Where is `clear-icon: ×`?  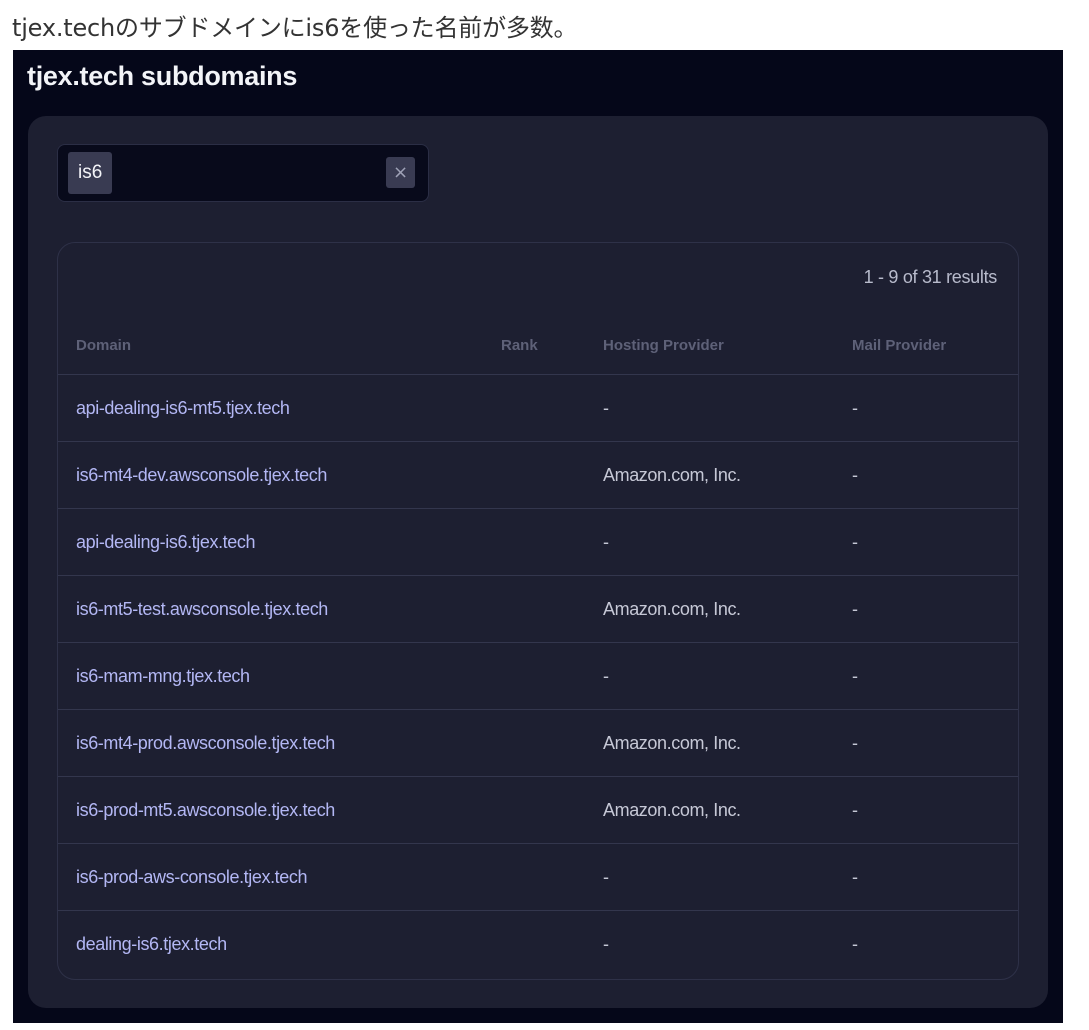
clear-icon: × is located at coordinates (400, 172).